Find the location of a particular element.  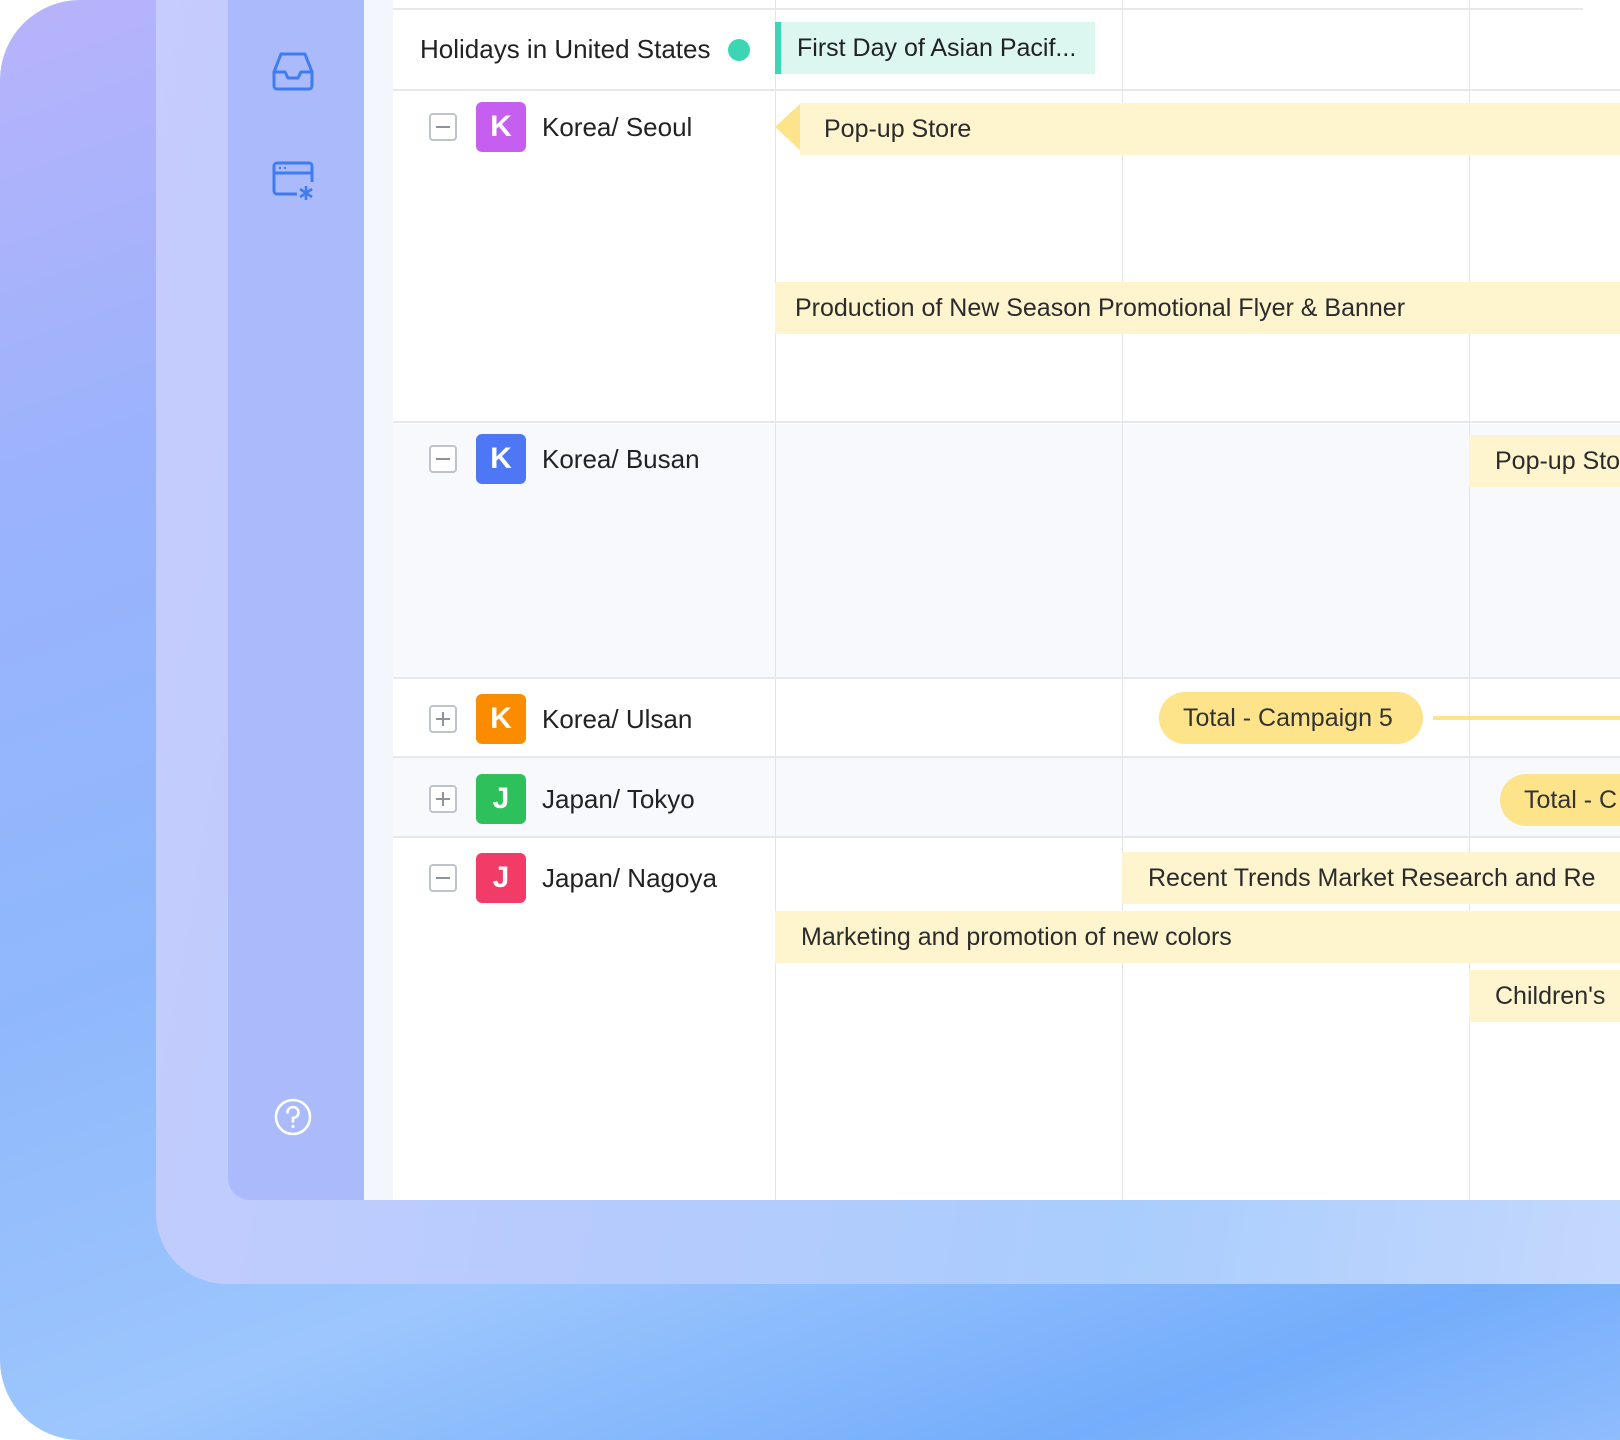

region-name: Japan/ Tokyo is located at coordinates (618, 799).